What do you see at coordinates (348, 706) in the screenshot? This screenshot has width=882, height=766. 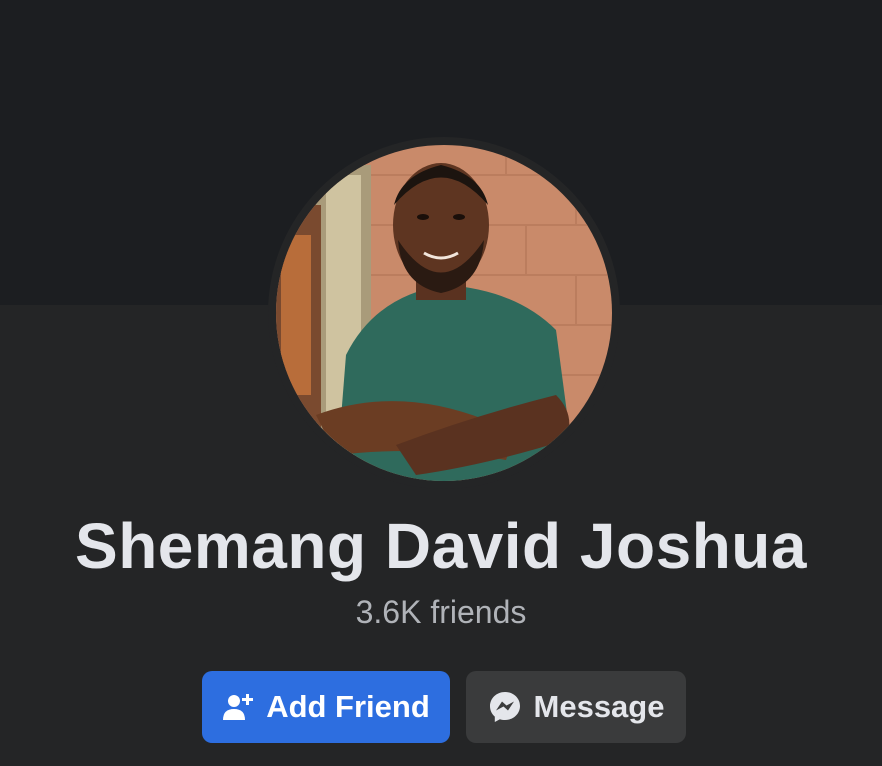 I see `add-friend-label: Add Friend` at bounding box center [348, 706].